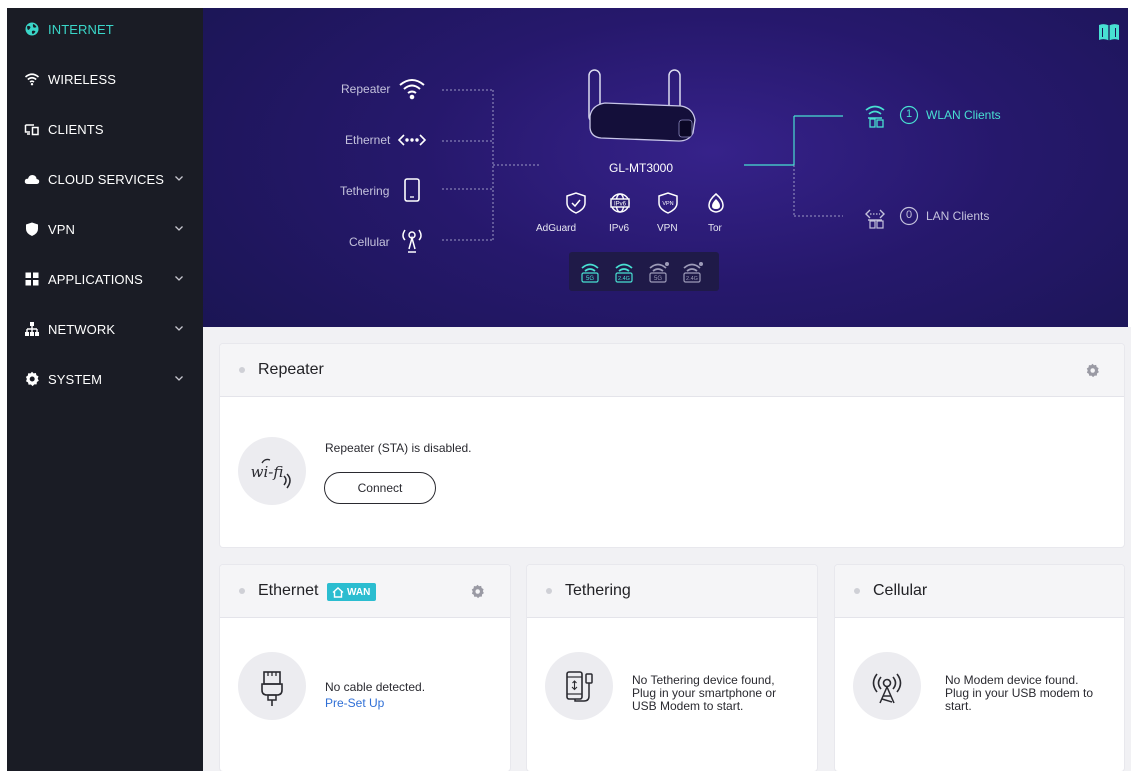  What do you see at coordinates (1109, 32) in the screenshot?
I see `book-icon` at bounding box center [1109, 32].